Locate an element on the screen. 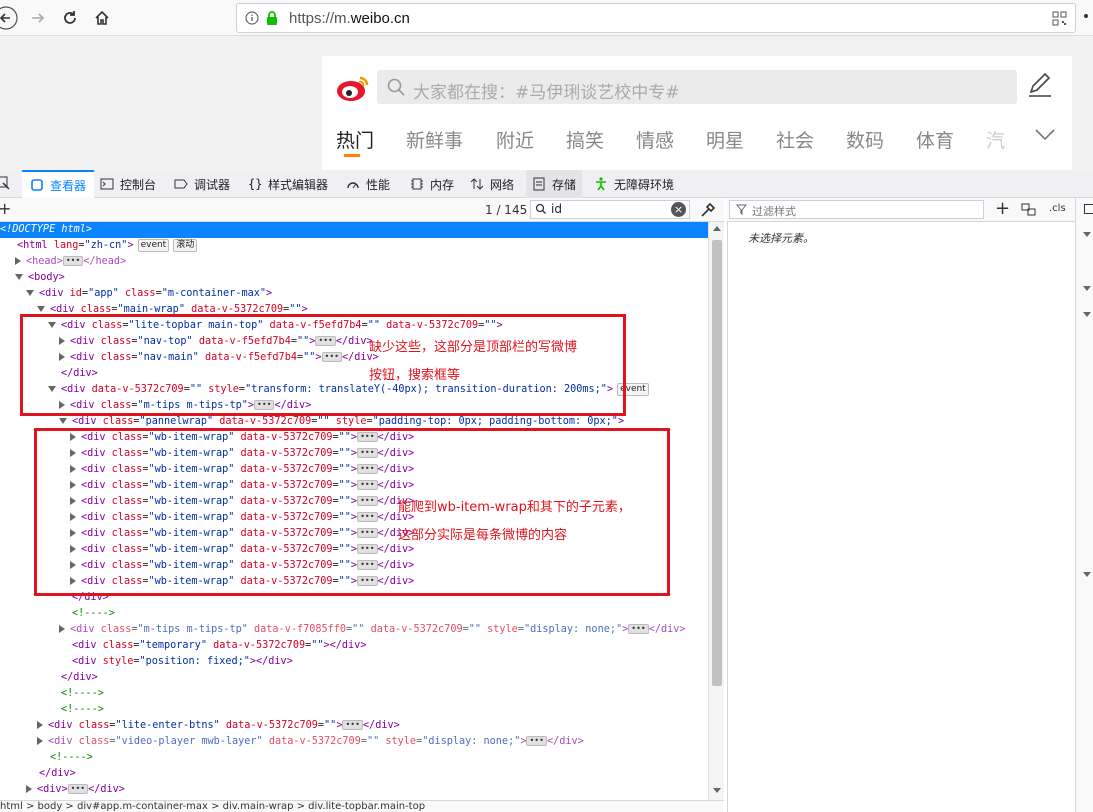  scroll-down-icon is located at coordinates (717, 790).